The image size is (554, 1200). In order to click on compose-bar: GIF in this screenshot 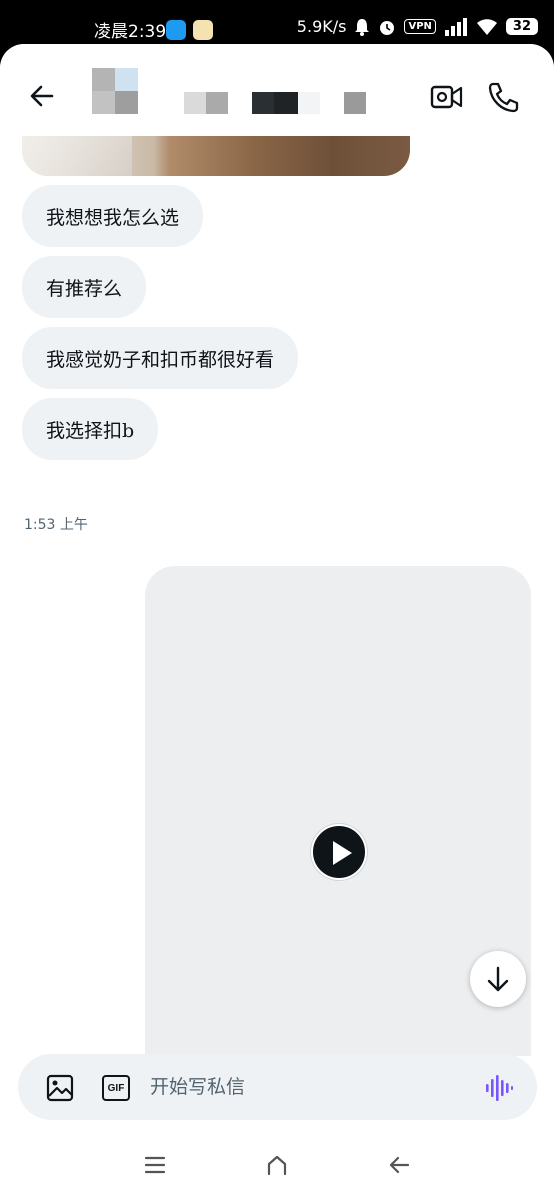, I will do `click(277, 1087)`.